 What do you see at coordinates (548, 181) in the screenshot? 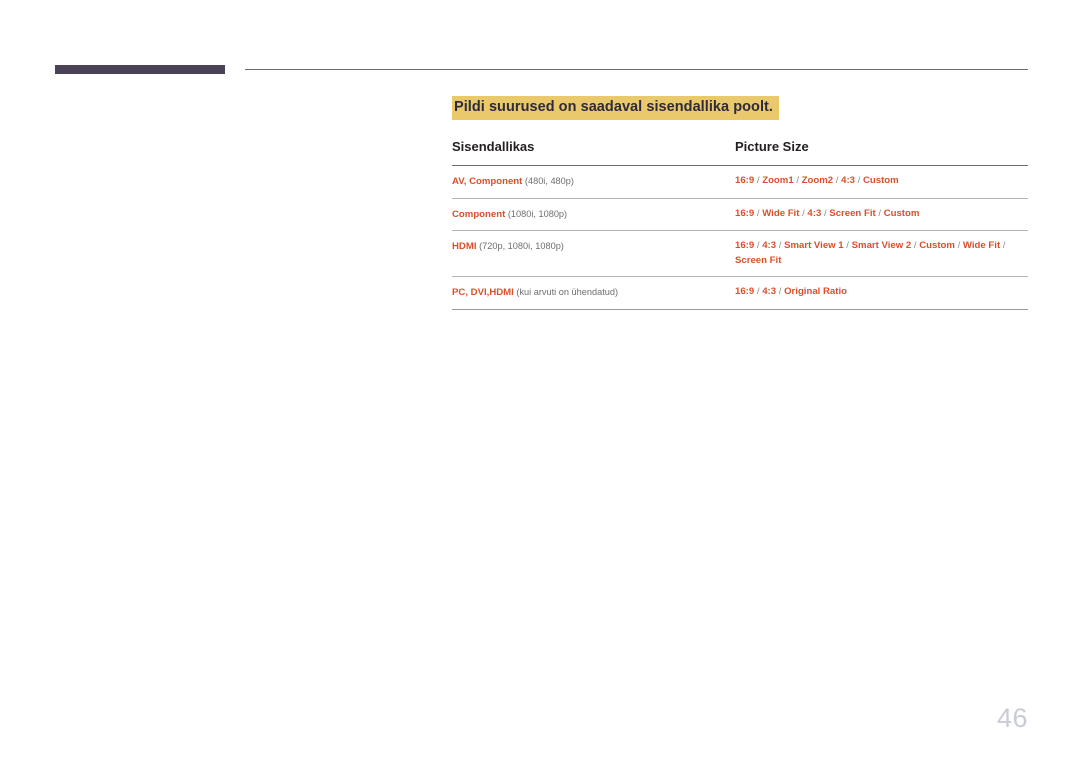
I see `input-source-note: (480i, 480p)` at bounding box center [548, 181].